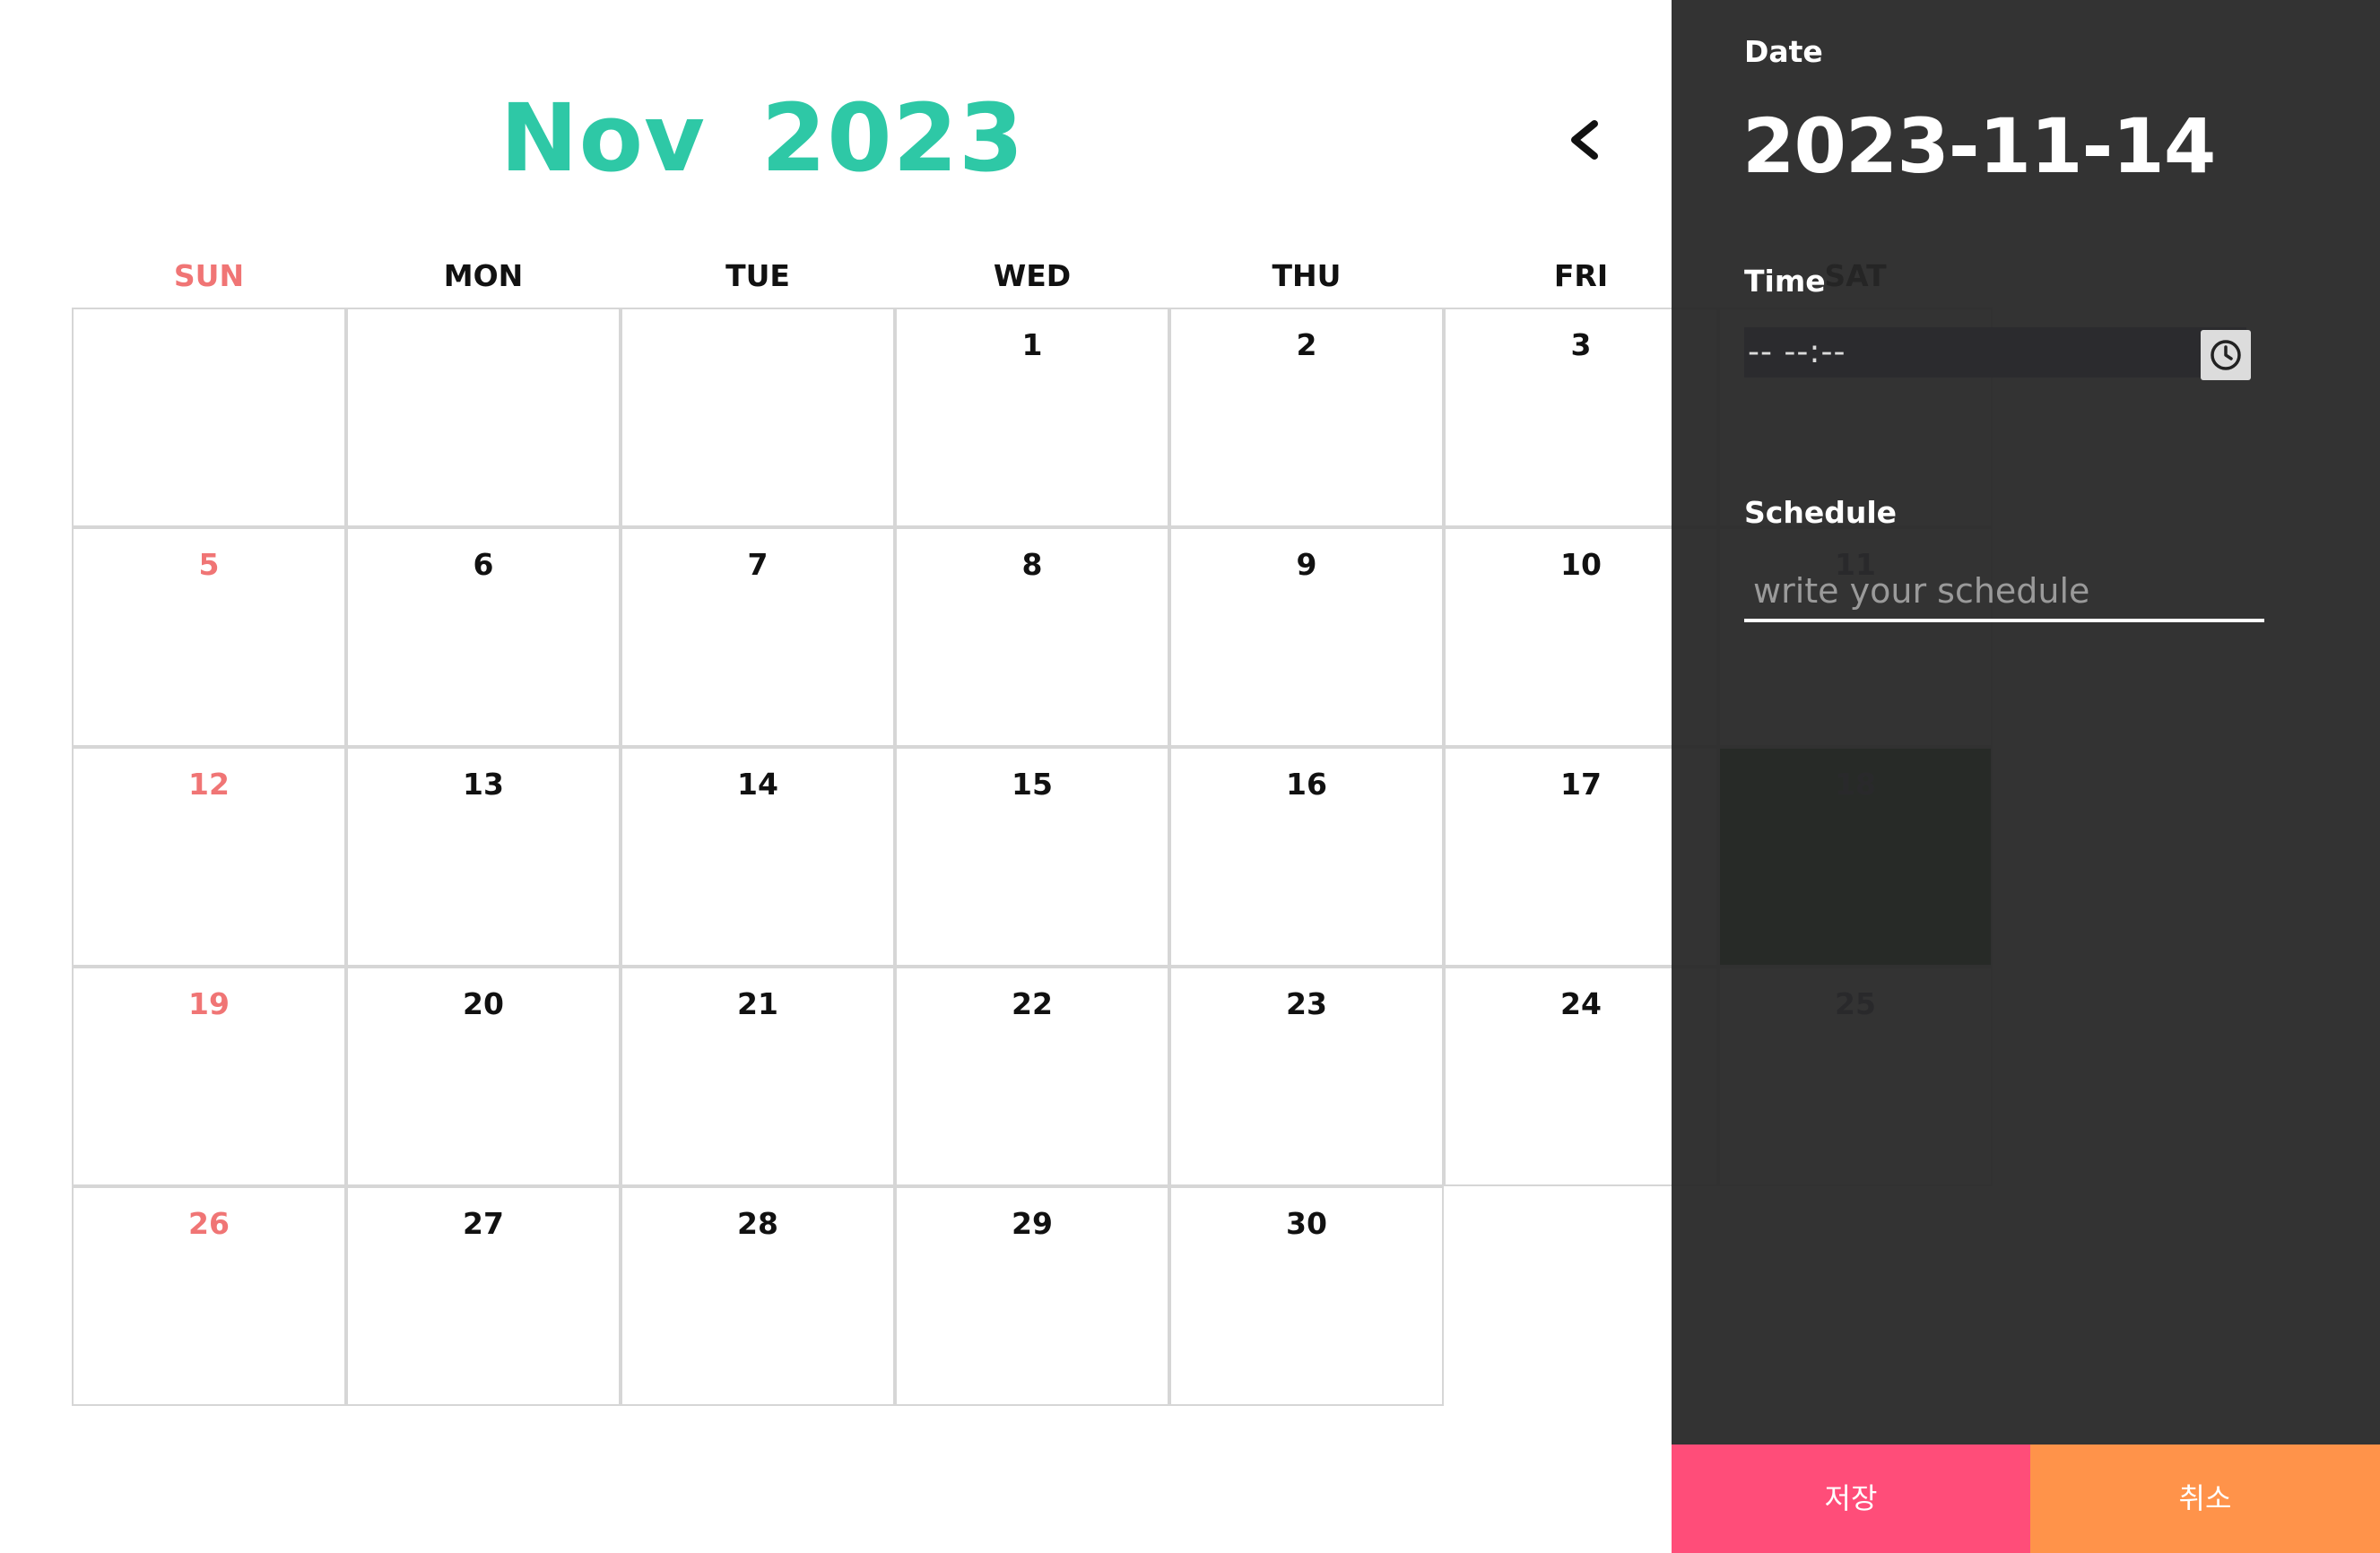  What do you see at coordinates (1032, 417) in the screenshot?
I see `calendar-cell-1: 1` at bounding box center [1032, 417].